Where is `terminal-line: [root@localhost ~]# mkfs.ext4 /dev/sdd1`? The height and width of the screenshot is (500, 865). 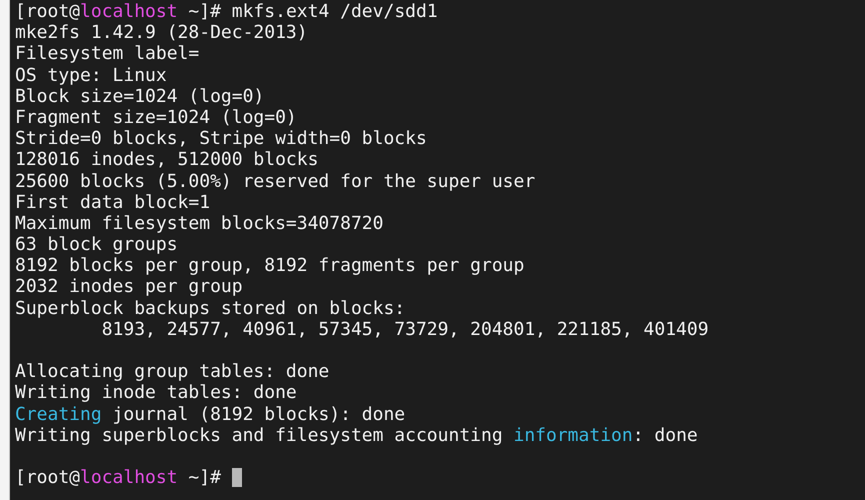
terminal-line: [root@localhost ~]# mkfs.ext4 /dev/sdd1 is located at coordinates (226, 11).